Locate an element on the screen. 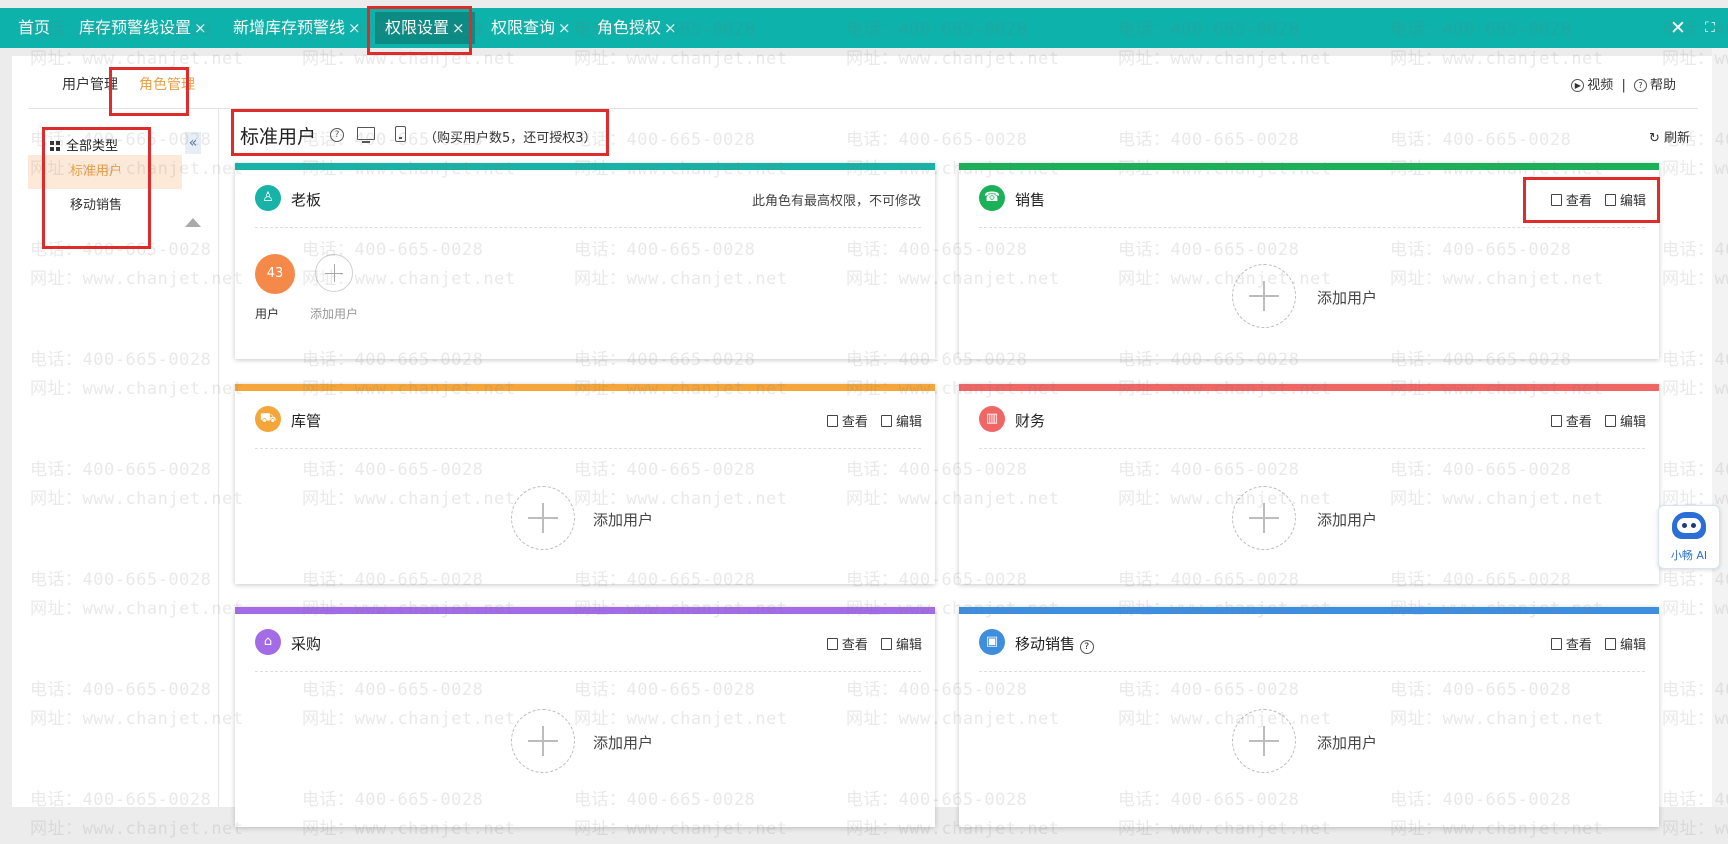 This screenshot has height=844, width=1728. tab-home: 首页 is located at coordinates (34, 28).